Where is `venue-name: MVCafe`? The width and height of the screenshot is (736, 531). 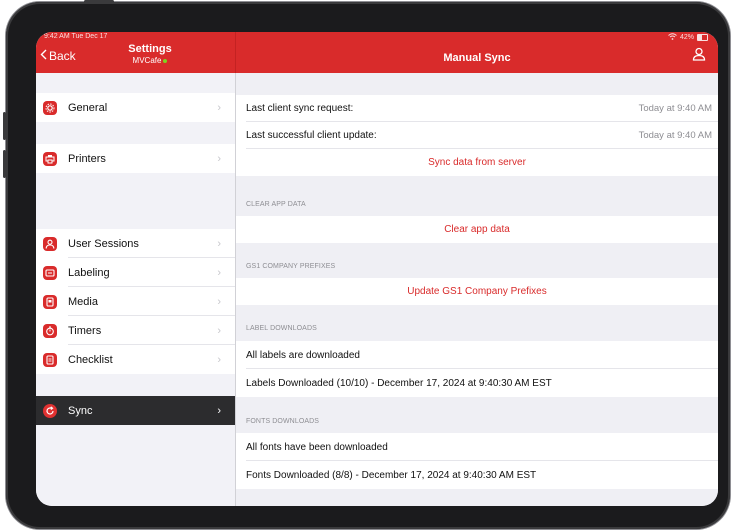 venue-name: MVCafe is located at coordinates (147, 60).